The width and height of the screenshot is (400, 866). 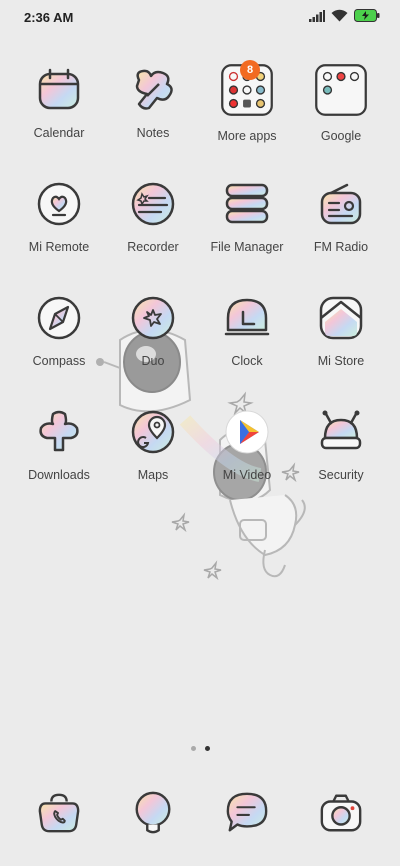 What do you see at coordinates (153, 318) in the screenshot?
I see `duo-icon` at bounding box center [153, 318].